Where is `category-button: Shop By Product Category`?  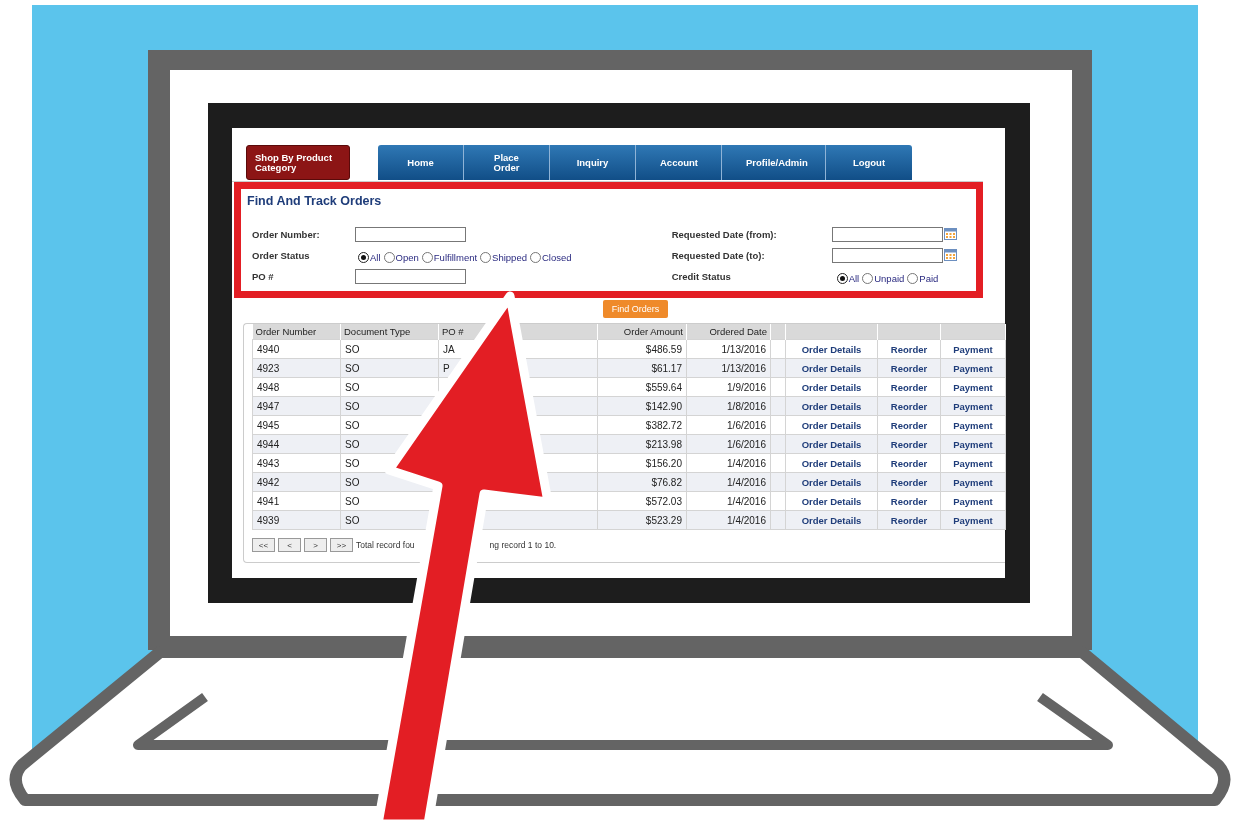
category-button: Shop By Product Category is located at coordinates (298, 162).